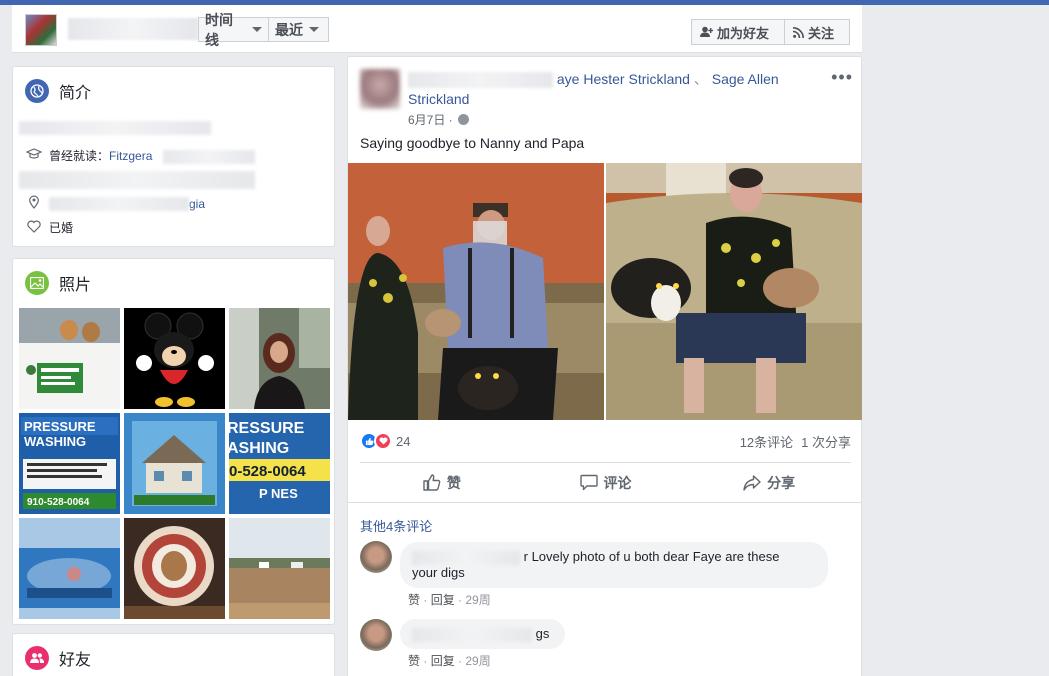 The image size is (1049, 676). Describe the element at coordinates (443, 661) in the screenshot. I see `comment-reply-link-2: 回复` at that location.